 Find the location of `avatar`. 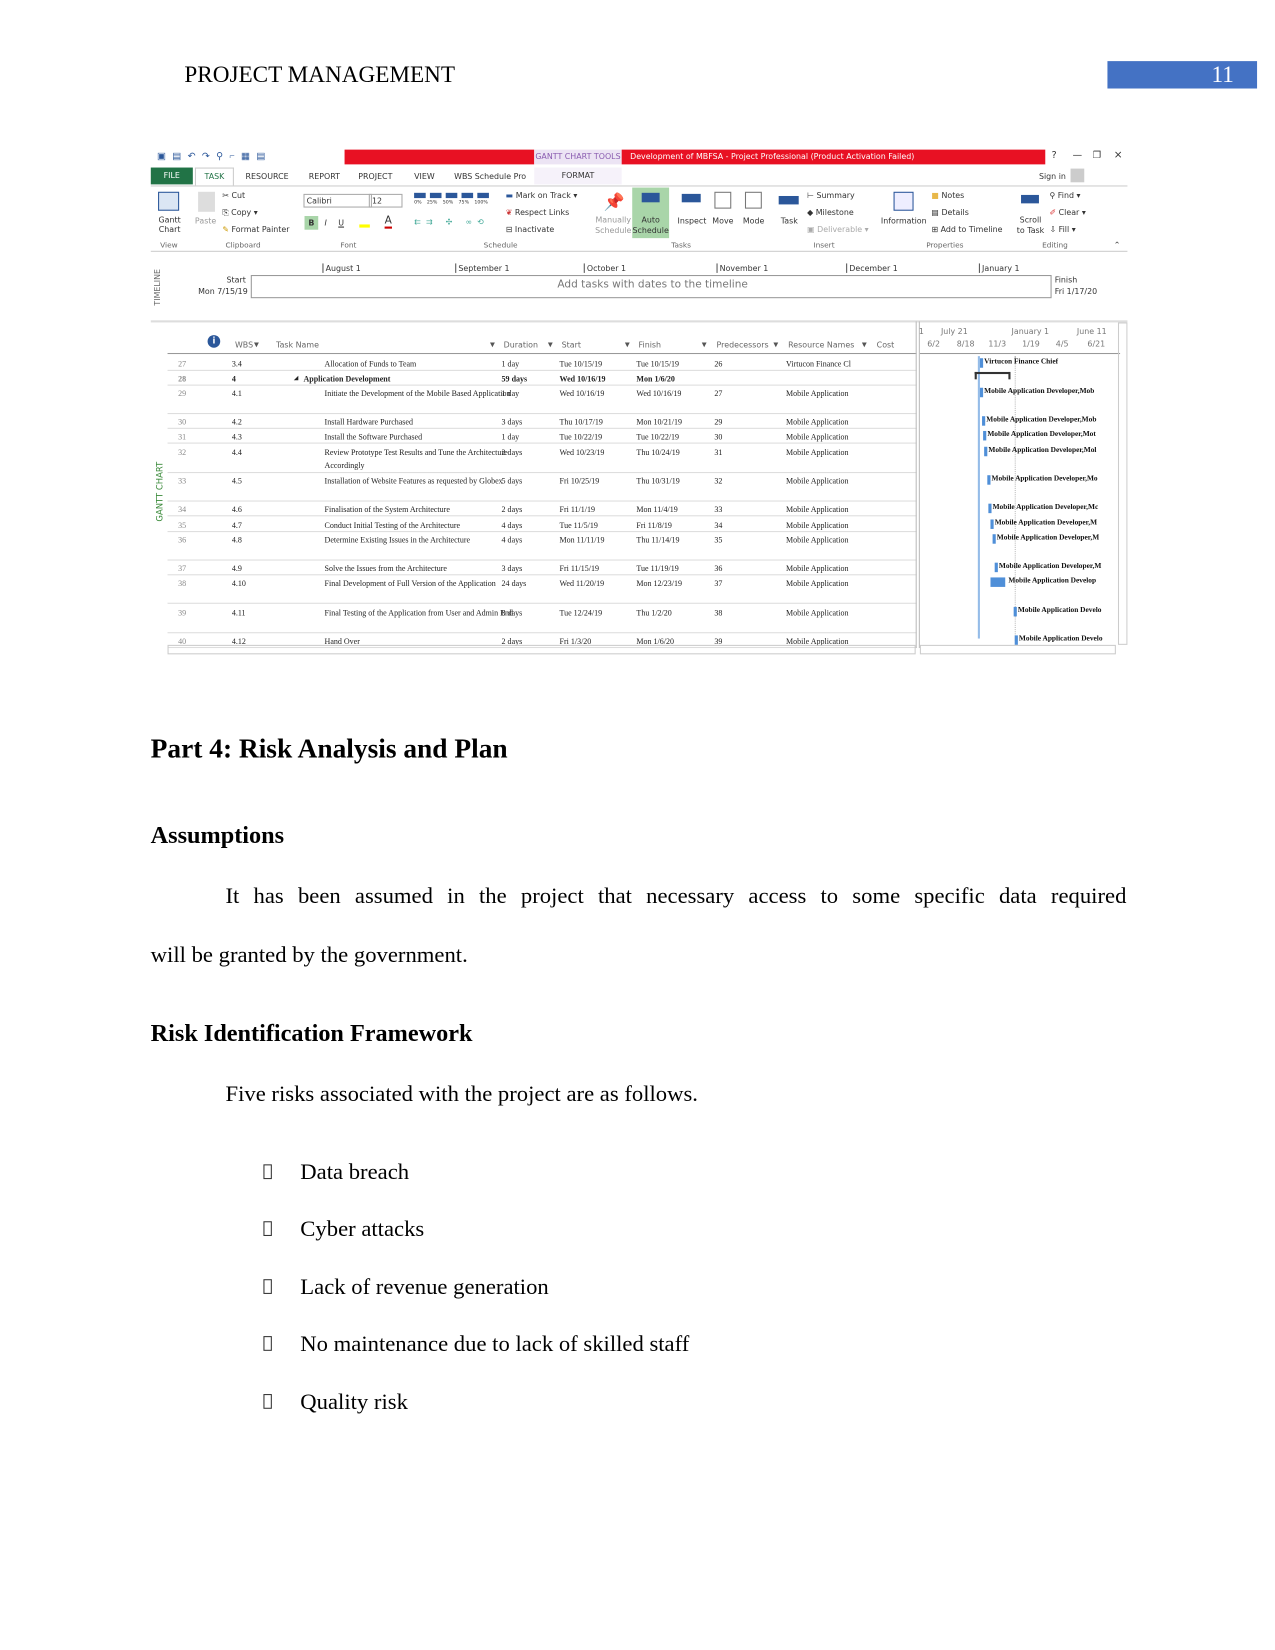

avatar is located at coordinates (1077, 175).